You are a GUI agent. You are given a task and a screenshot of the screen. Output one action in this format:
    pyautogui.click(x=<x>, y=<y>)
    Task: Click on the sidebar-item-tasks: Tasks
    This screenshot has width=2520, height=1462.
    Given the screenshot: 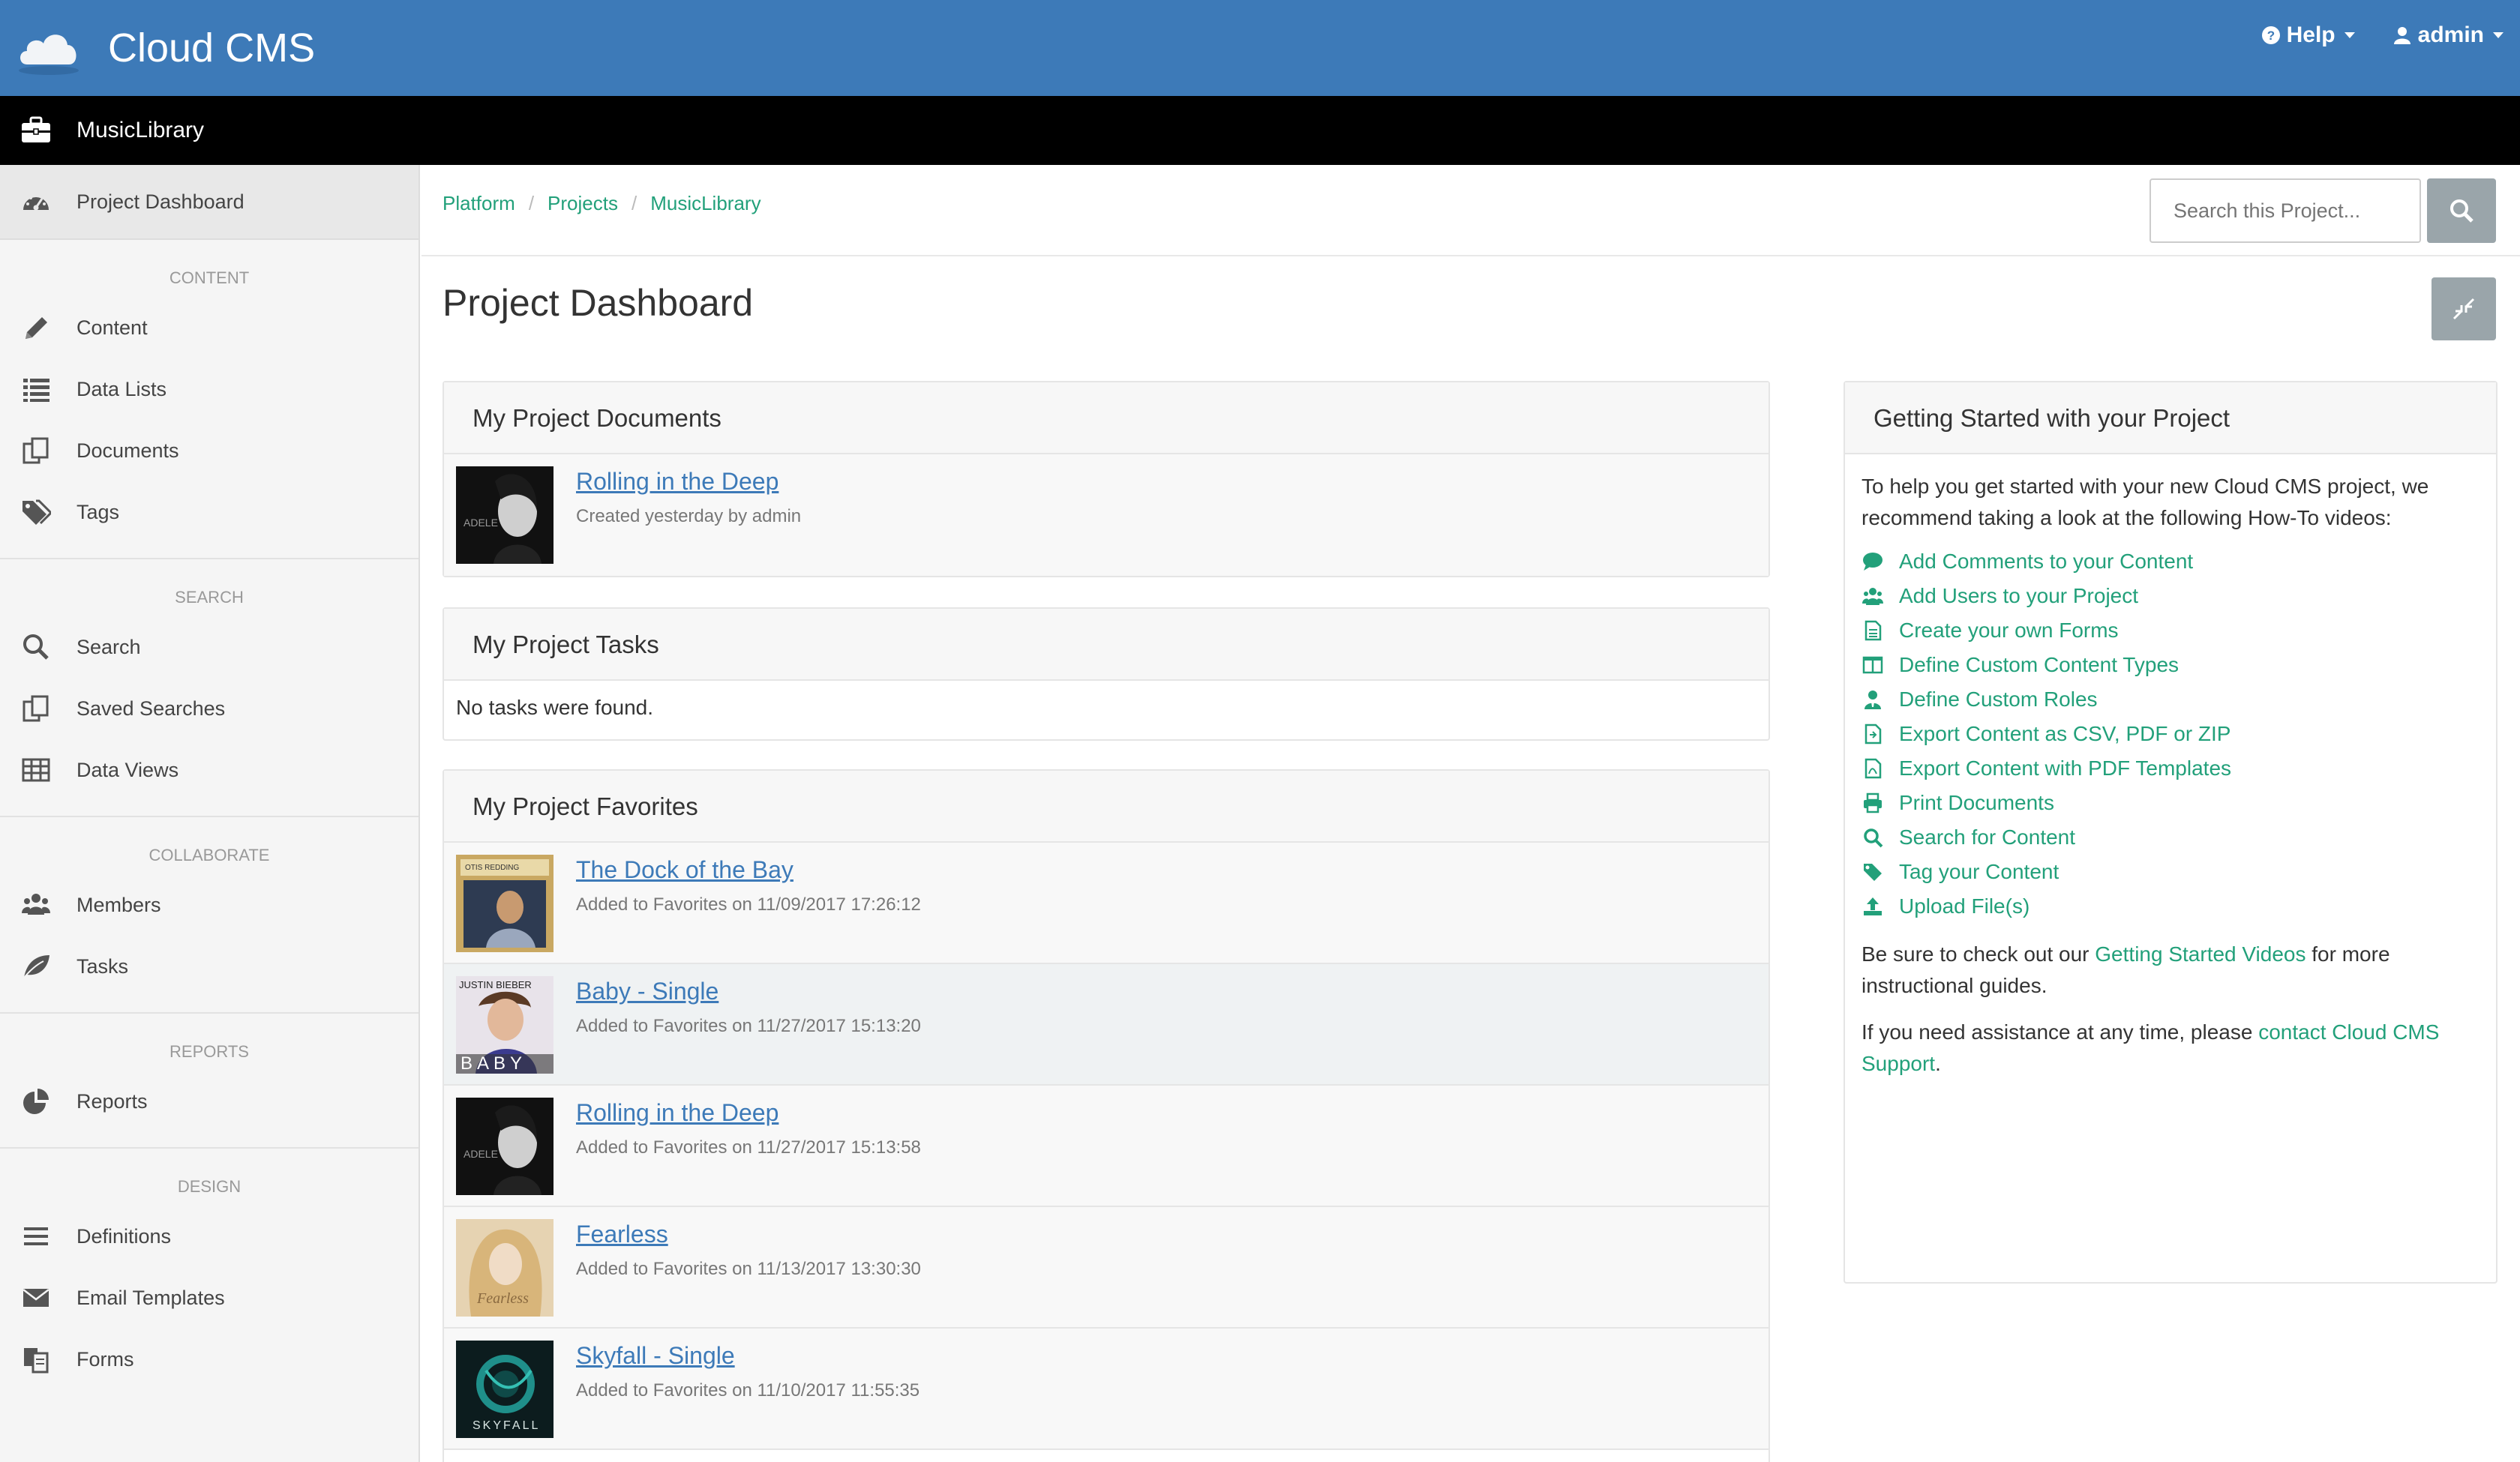 What is the action you would take?
    pyautogui.click(x=209, y=966)
    